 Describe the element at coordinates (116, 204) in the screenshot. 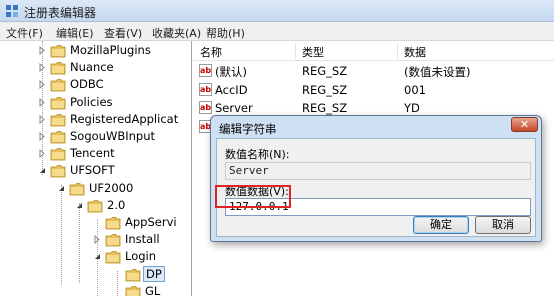

I see `tree-item-label: 2.0` at that location.